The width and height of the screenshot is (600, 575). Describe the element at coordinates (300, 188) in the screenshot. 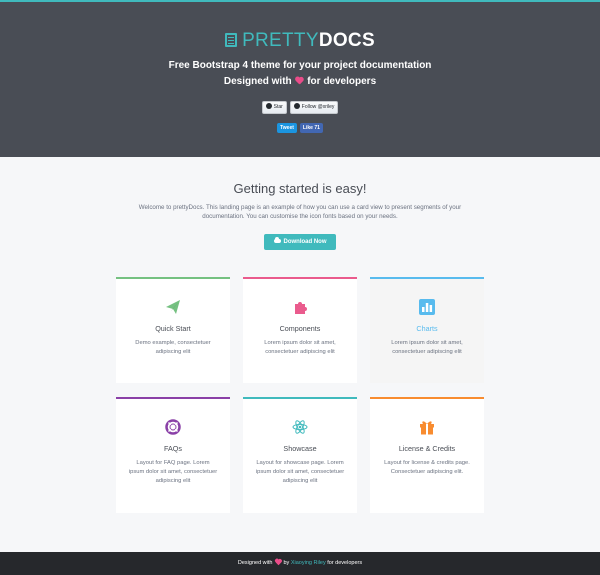

I see `intro-title: Getting started is easy!` at that location.